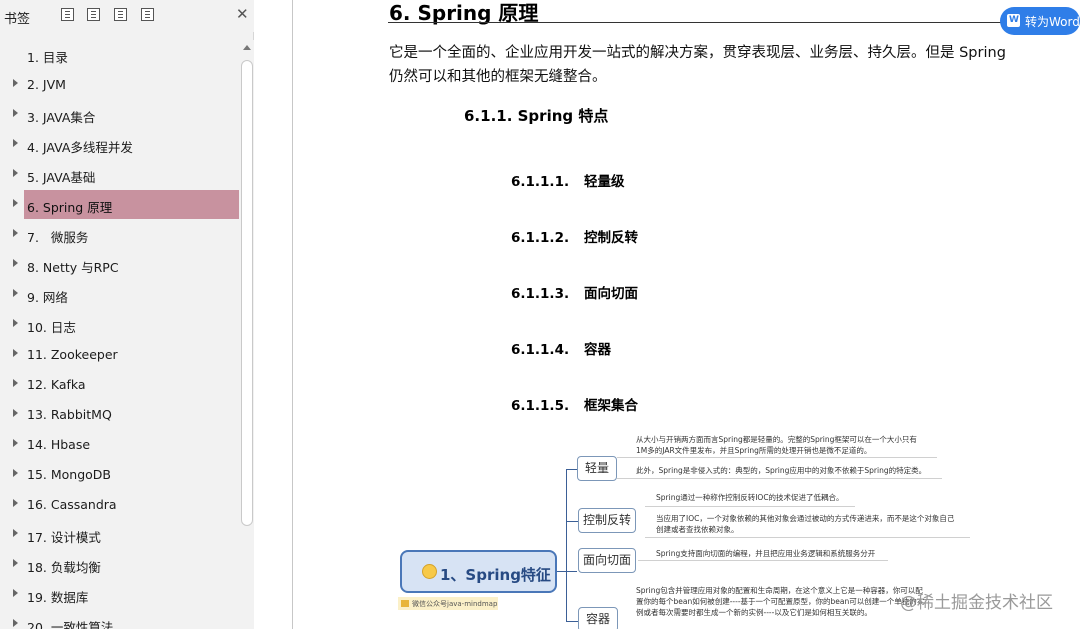  What do you see at coordinates (976, 603) in the screenshot?
I see `watermark: @稀土掘金技术社区` at bounding box center [976, 603].